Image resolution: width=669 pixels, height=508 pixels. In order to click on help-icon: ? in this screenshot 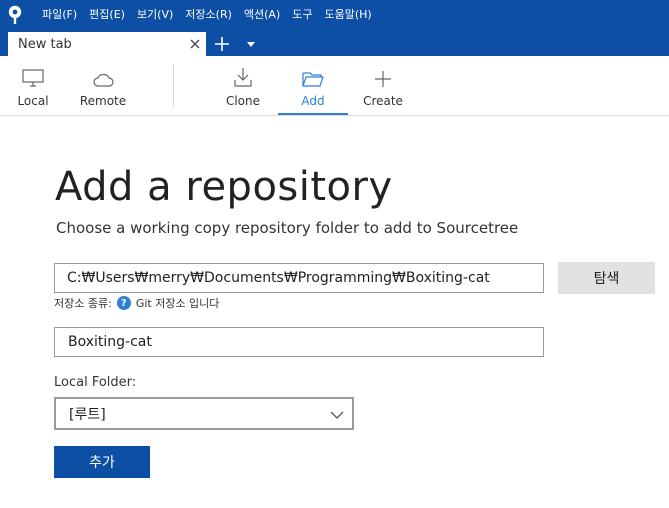, I will do `click(123, 303)`.